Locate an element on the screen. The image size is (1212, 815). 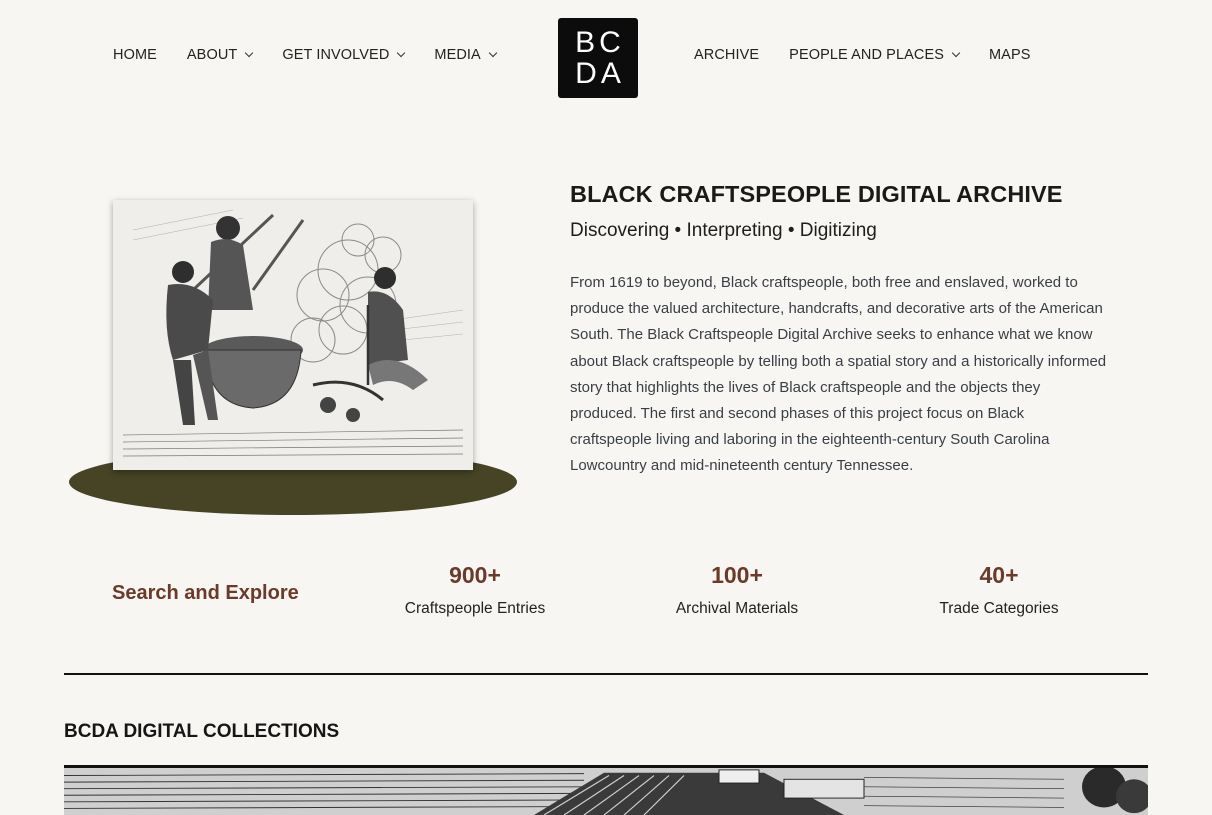
nav-get-involved: GET INVOLVED is located at coordinates (344, 55).